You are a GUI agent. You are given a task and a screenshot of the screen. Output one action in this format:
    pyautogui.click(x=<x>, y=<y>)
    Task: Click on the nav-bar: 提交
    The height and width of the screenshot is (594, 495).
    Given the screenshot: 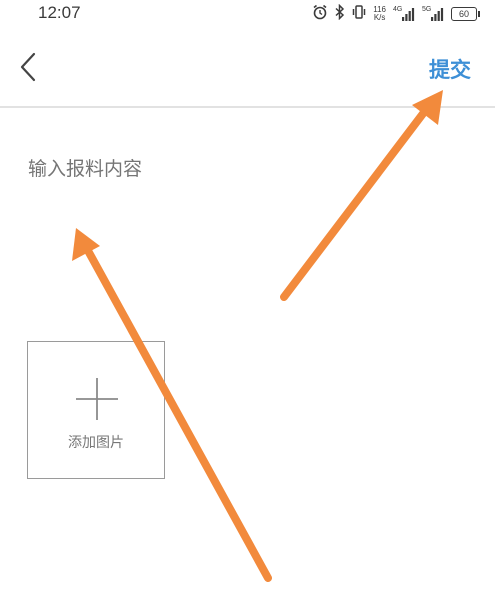 What is the action you would take?
    pyautogui.click(x=247, y=68)
    